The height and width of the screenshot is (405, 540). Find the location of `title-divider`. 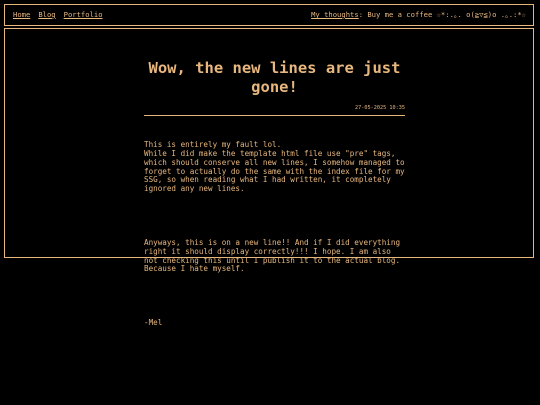

title-divider is located at coordinates (274, 115).